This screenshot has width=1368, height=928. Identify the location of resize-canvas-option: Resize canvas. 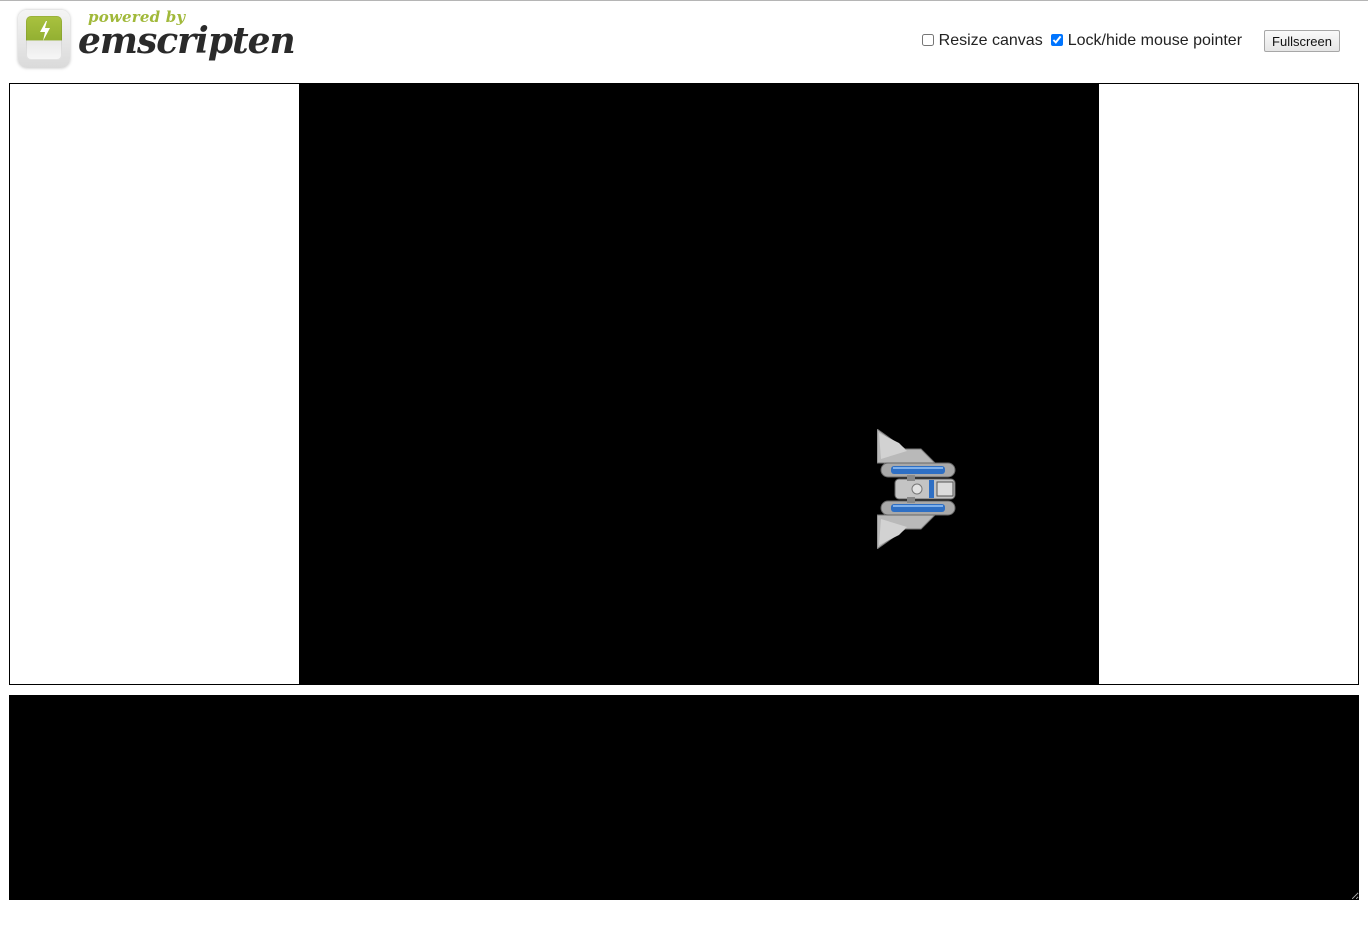
(982, 41).